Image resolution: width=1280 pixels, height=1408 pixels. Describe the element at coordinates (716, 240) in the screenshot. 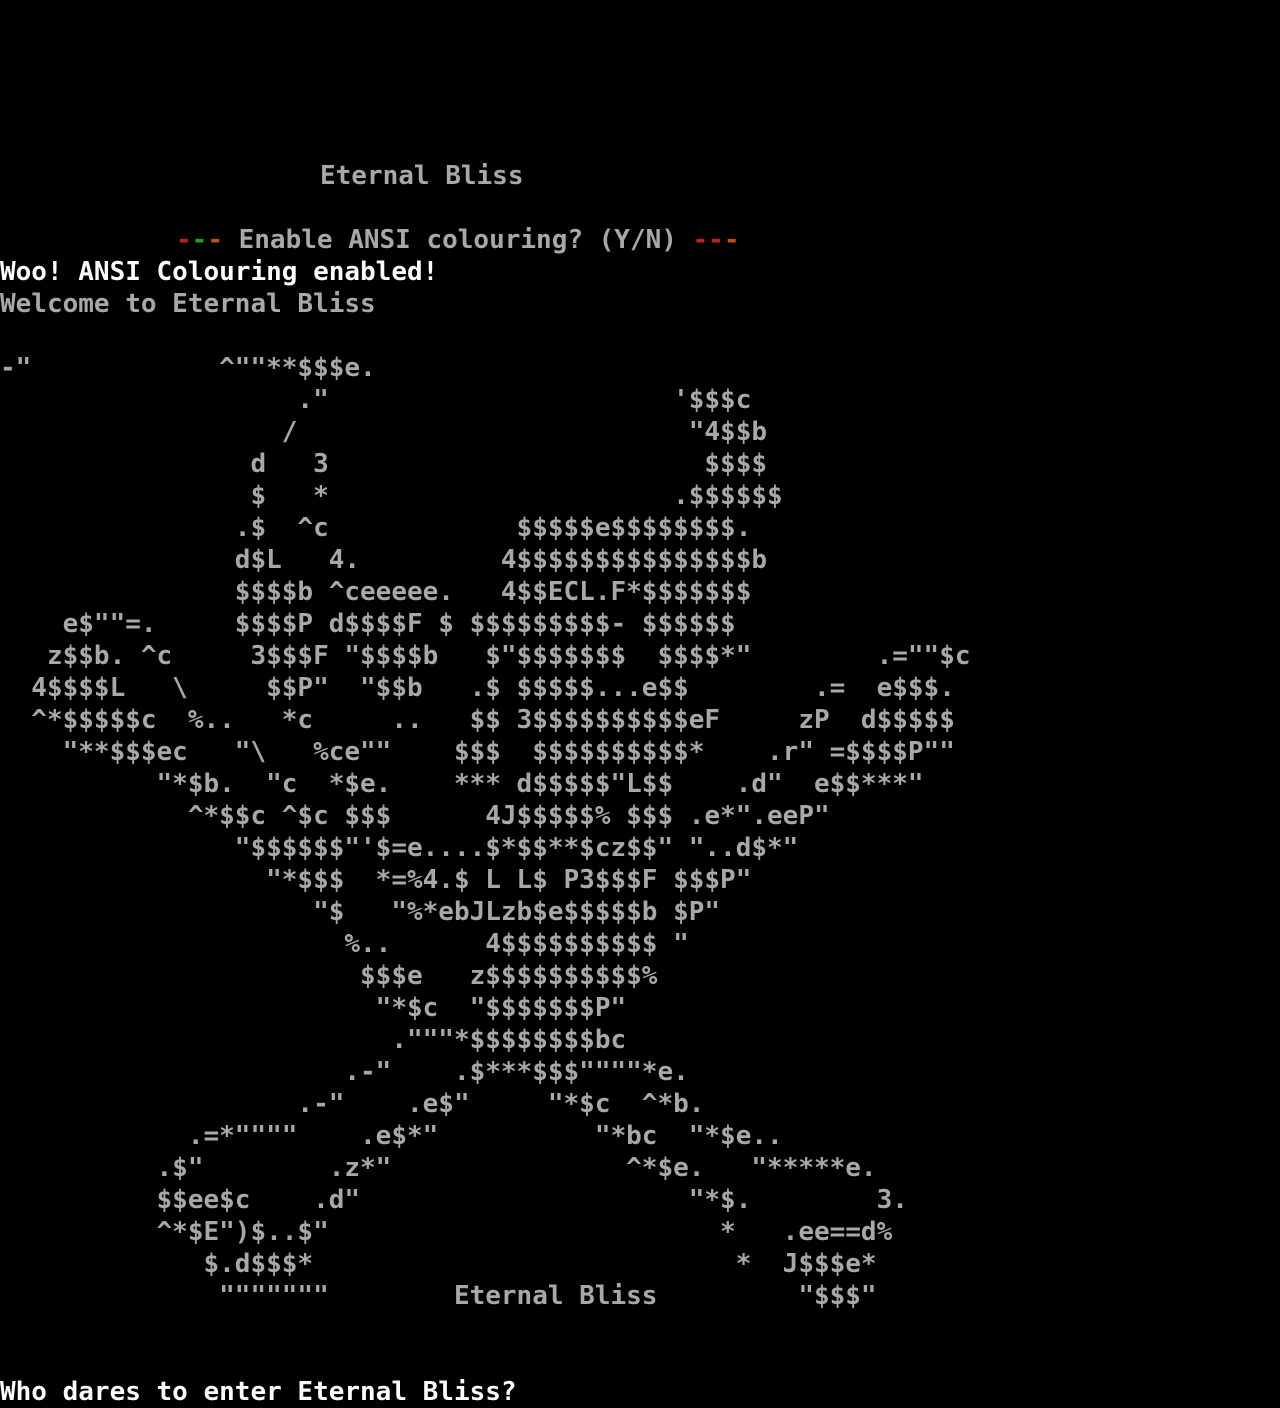

I see `dash-red-right-2: -` at that location.